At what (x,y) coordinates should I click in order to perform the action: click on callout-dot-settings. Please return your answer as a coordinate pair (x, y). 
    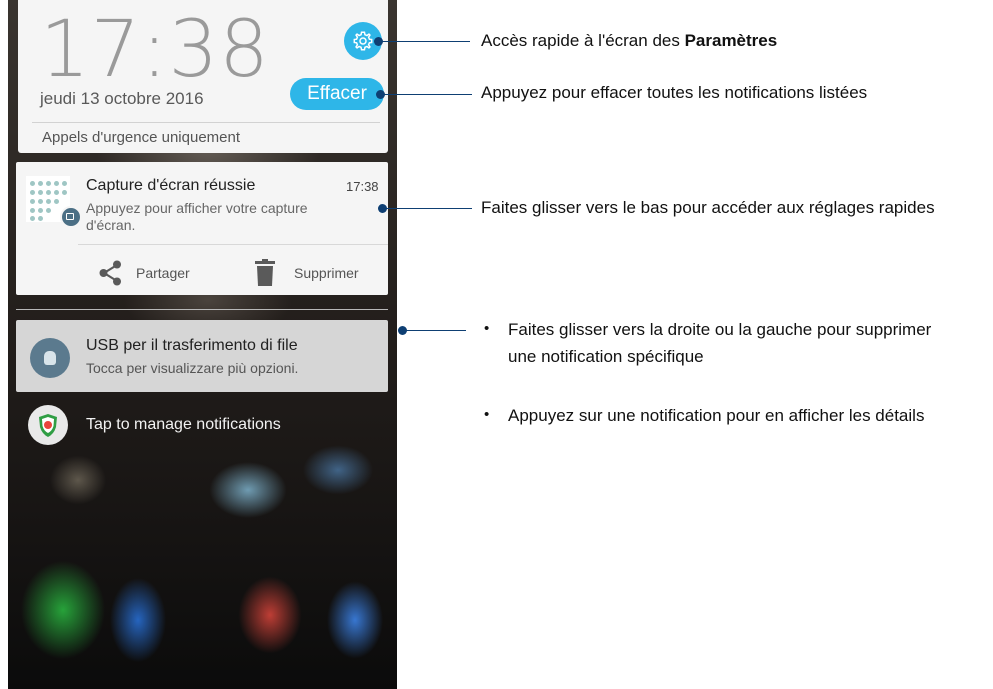
    Looking at the image, I should click on (378, 41).